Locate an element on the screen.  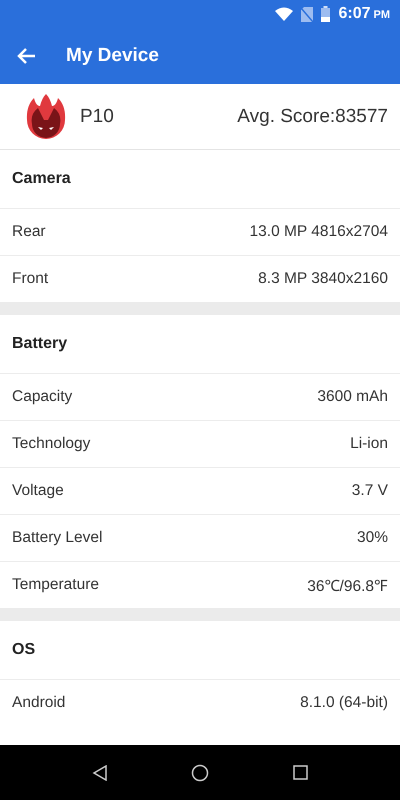
device-name: P10 is located at coordinates (97, 117).